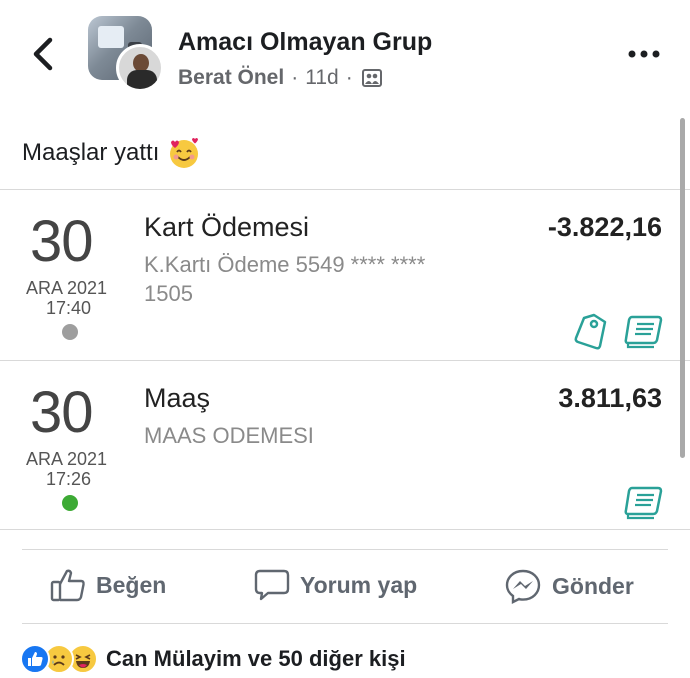  I want to click on group-avatar, so click(126, 54).